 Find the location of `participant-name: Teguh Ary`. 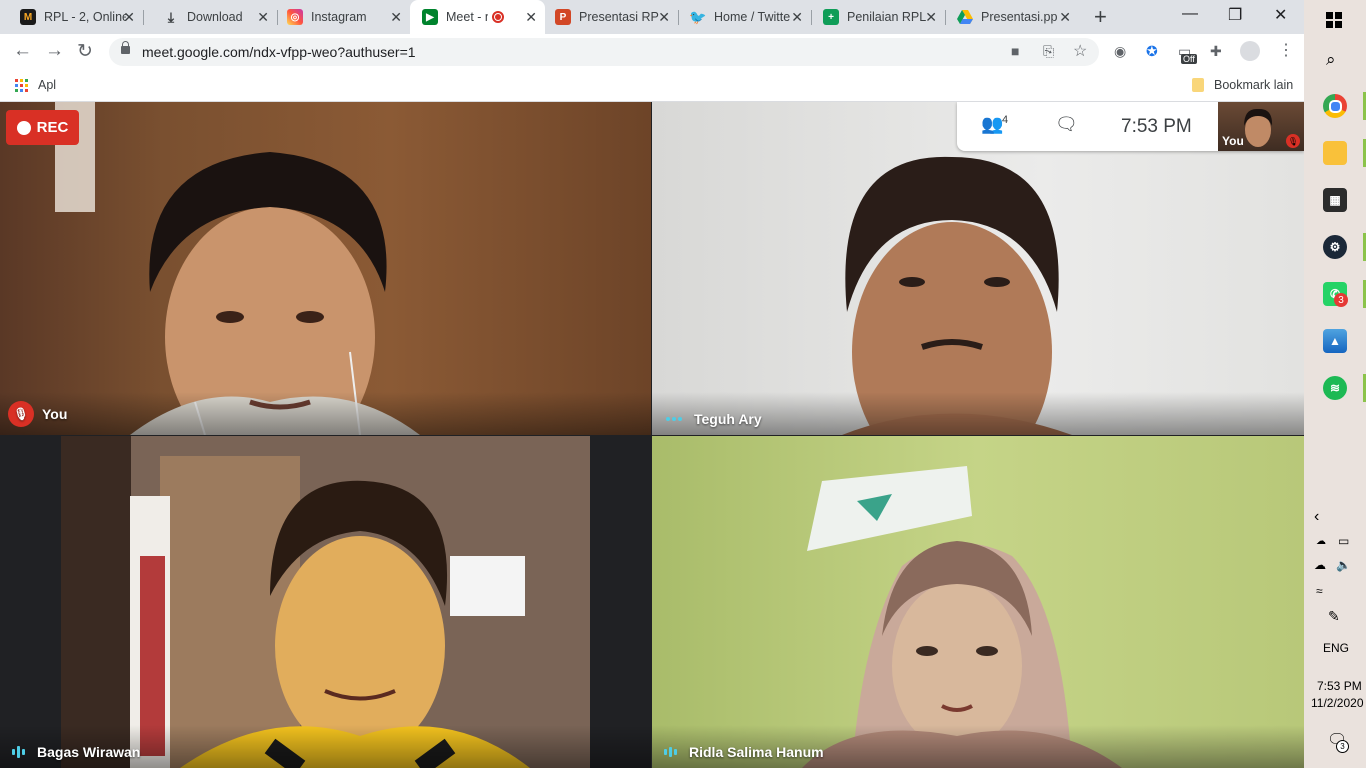

participant-name: Teguh Ary is located at coordinates (728, 419).